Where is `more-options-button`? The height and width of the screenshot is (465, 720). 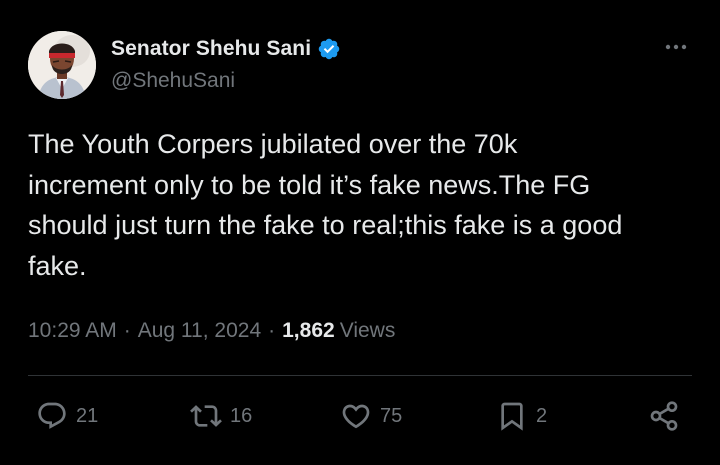
more-options-button is located at coordinates (676, 47).